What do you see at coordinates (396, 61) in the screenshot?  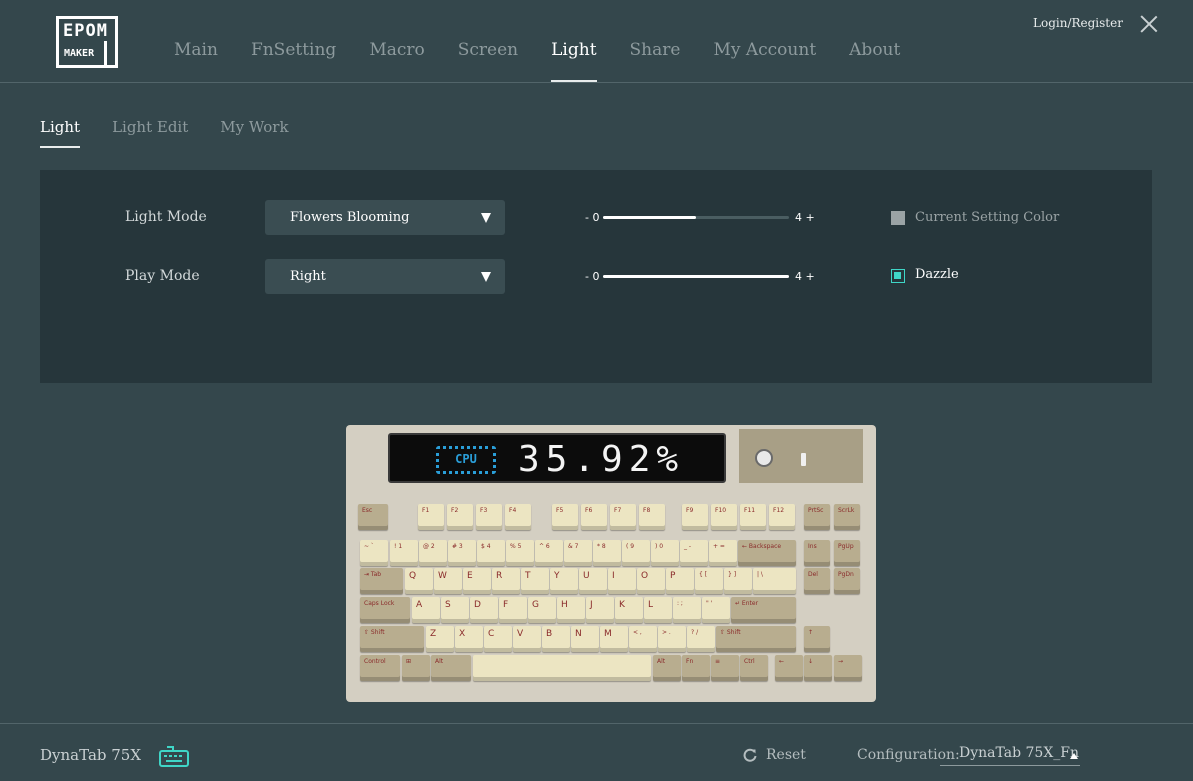 I see `nav-macro: Macro` at bounding box center [396, 61].